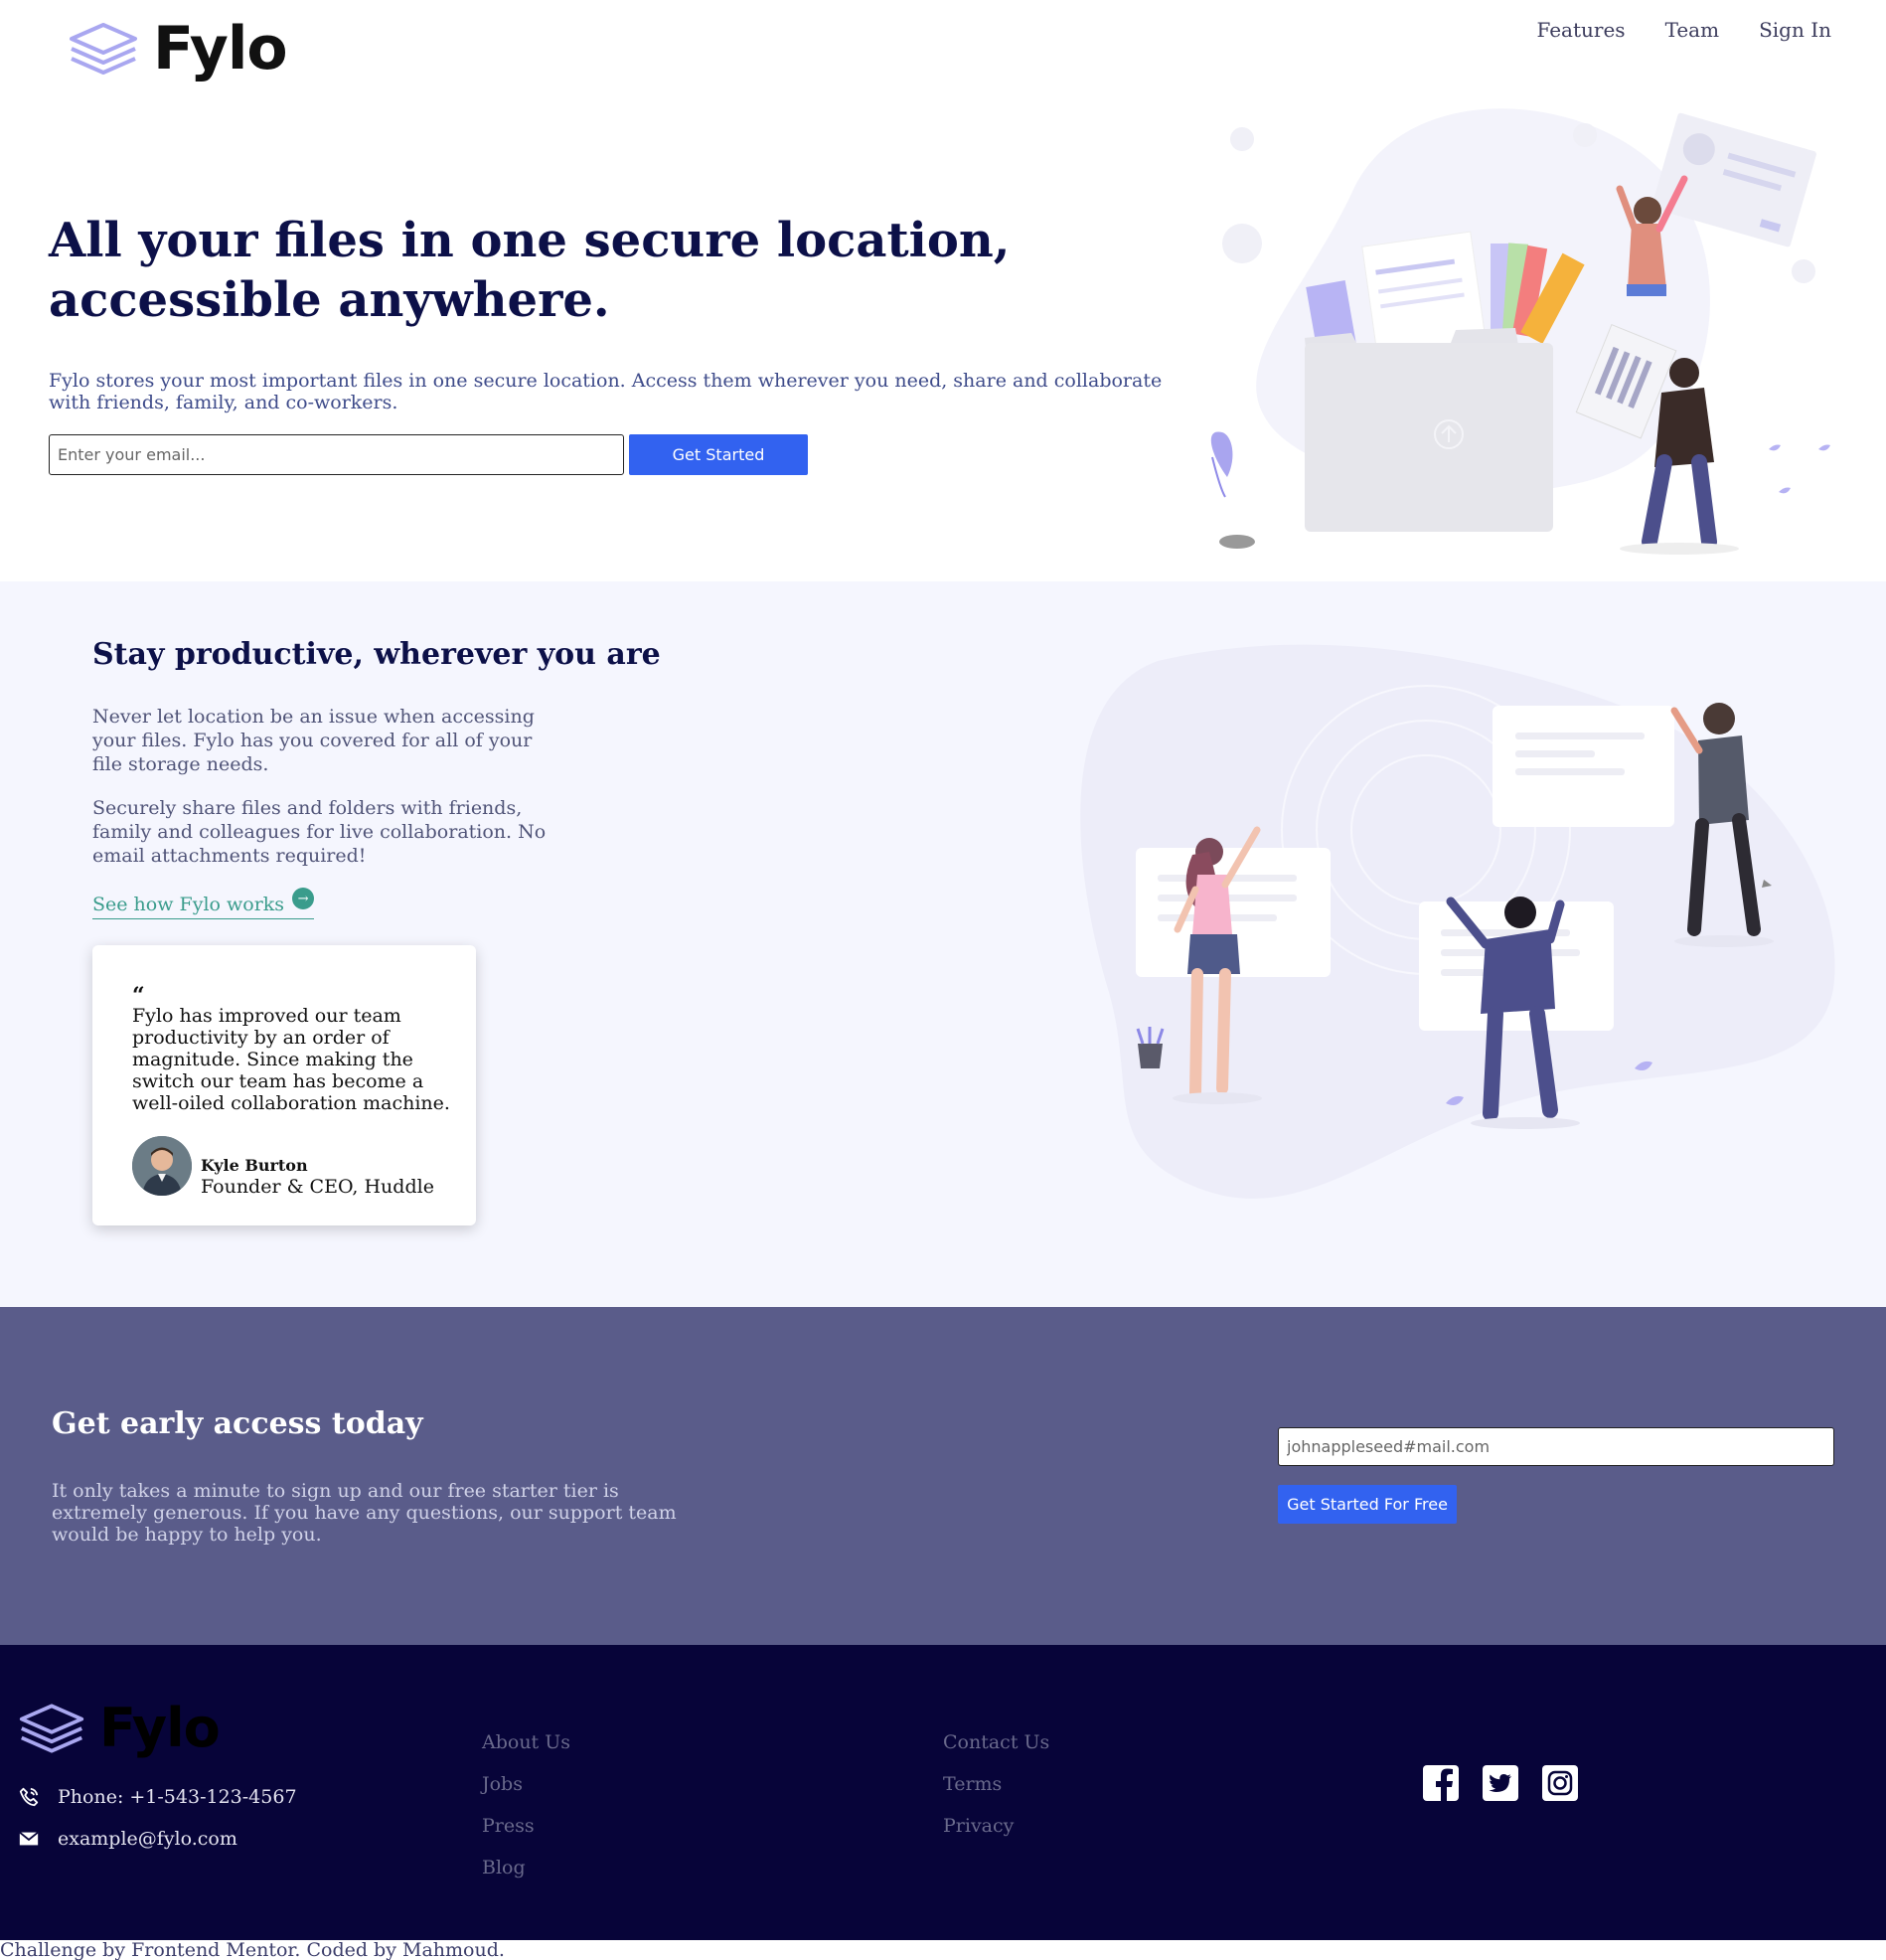 This screenshot has width=1886, height=1960. I want to click on early-access-title: Get early access today, so click(237, 1424).